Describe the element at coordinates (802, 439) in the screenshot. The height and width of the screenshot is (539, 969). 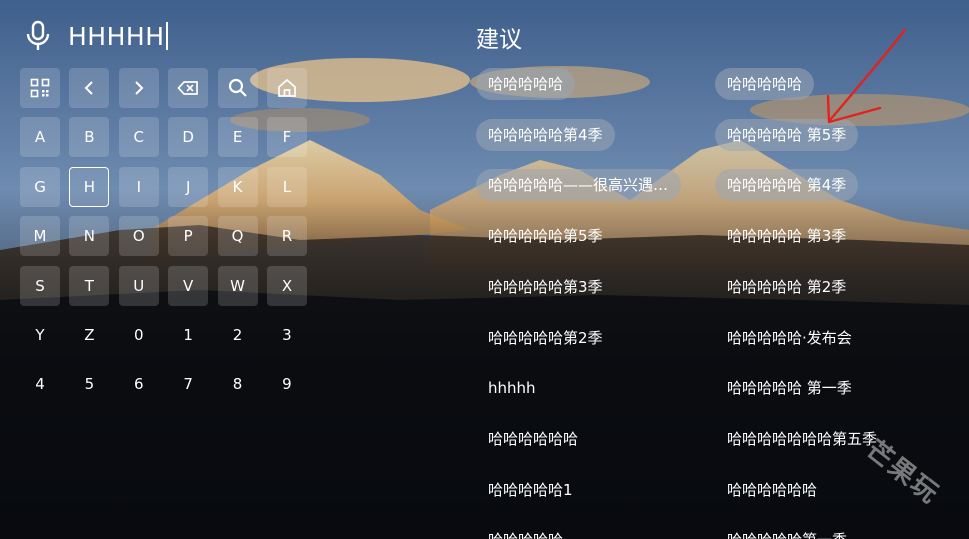
I see `suggestion-item-right-8: 哈哈哈哈哈哈哈第五季` at that location.